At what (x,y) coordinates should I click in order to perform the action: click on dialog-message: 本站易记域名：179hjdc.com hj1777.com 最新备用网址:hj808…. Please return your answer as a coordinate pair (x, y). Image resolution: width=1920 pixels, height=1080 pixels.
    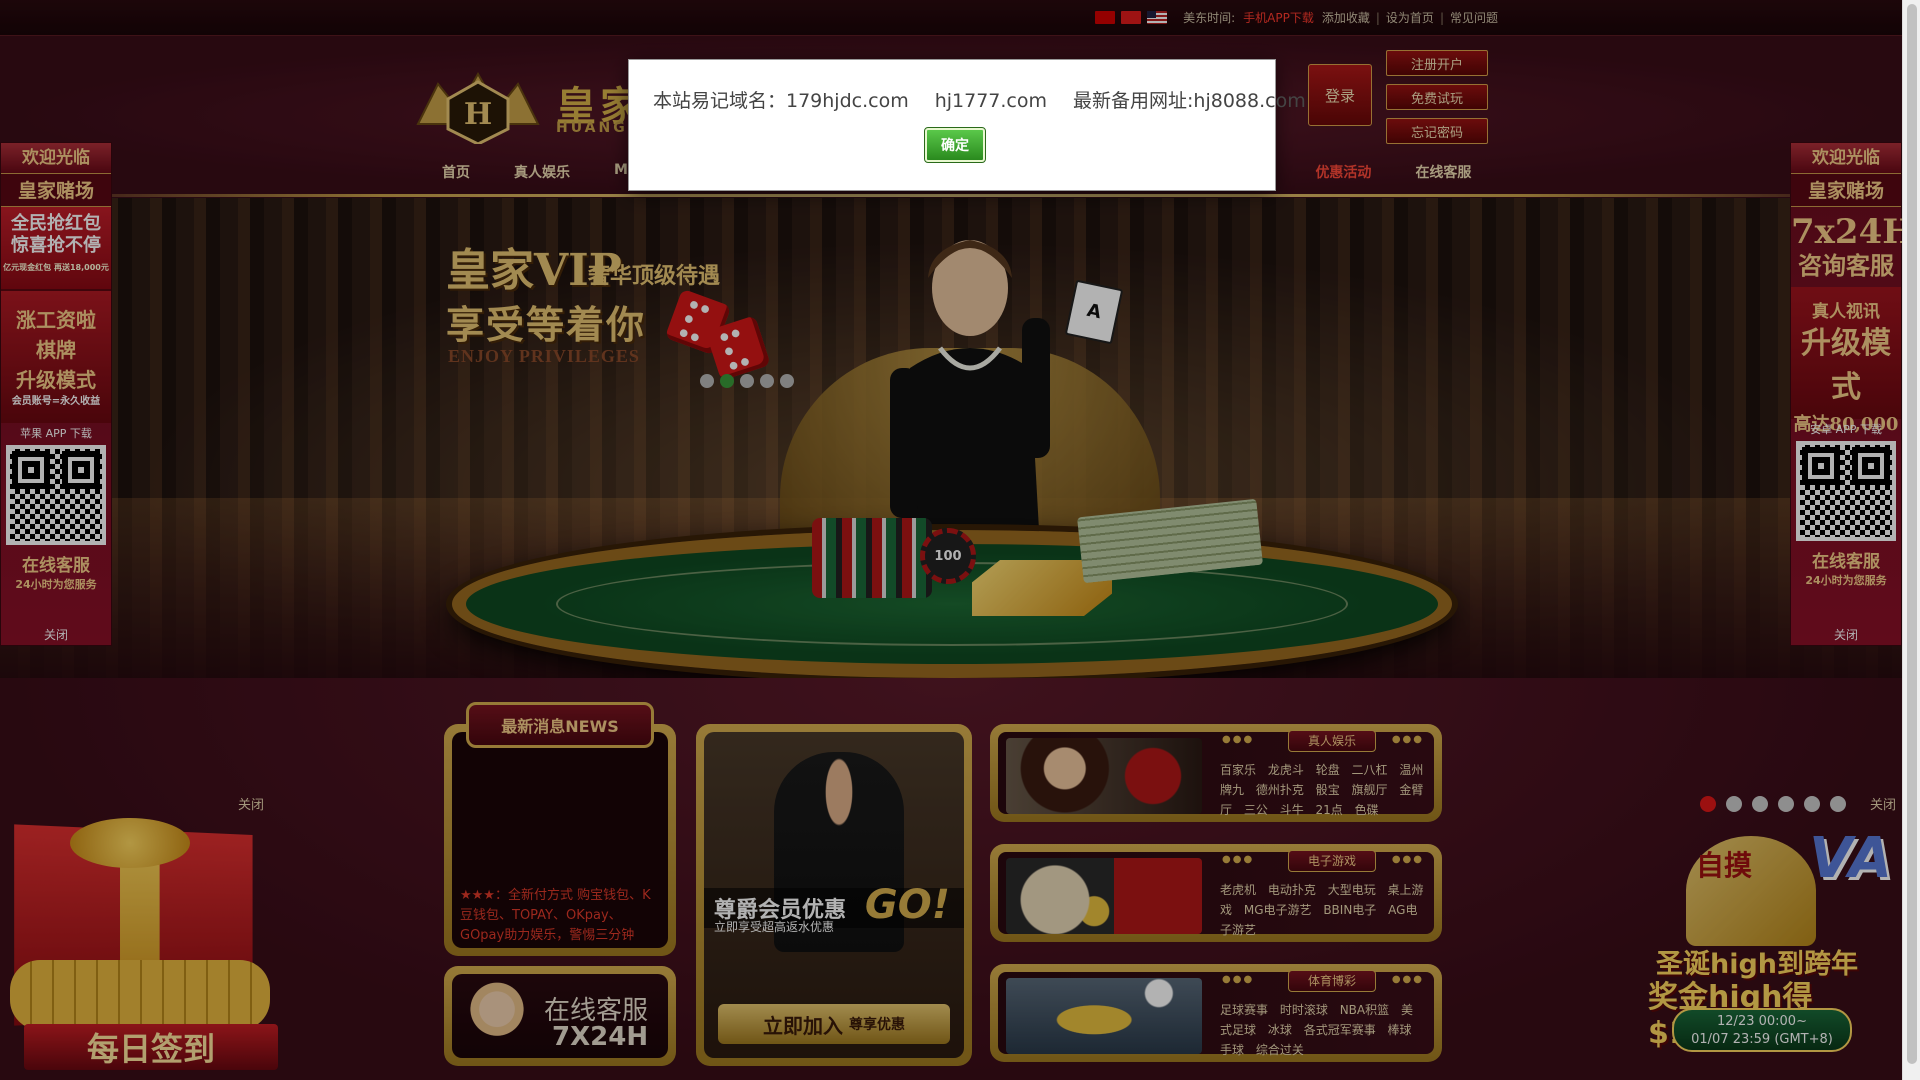
    Looking at the image, I should click on (992, 99).